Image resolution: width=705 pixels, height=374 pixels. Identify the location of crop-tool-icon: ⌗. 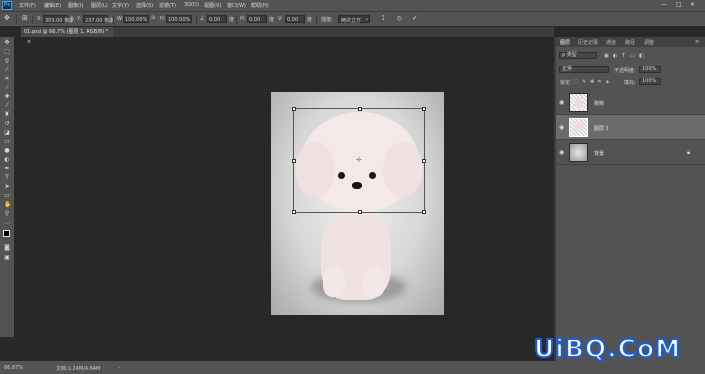
(7, 79).